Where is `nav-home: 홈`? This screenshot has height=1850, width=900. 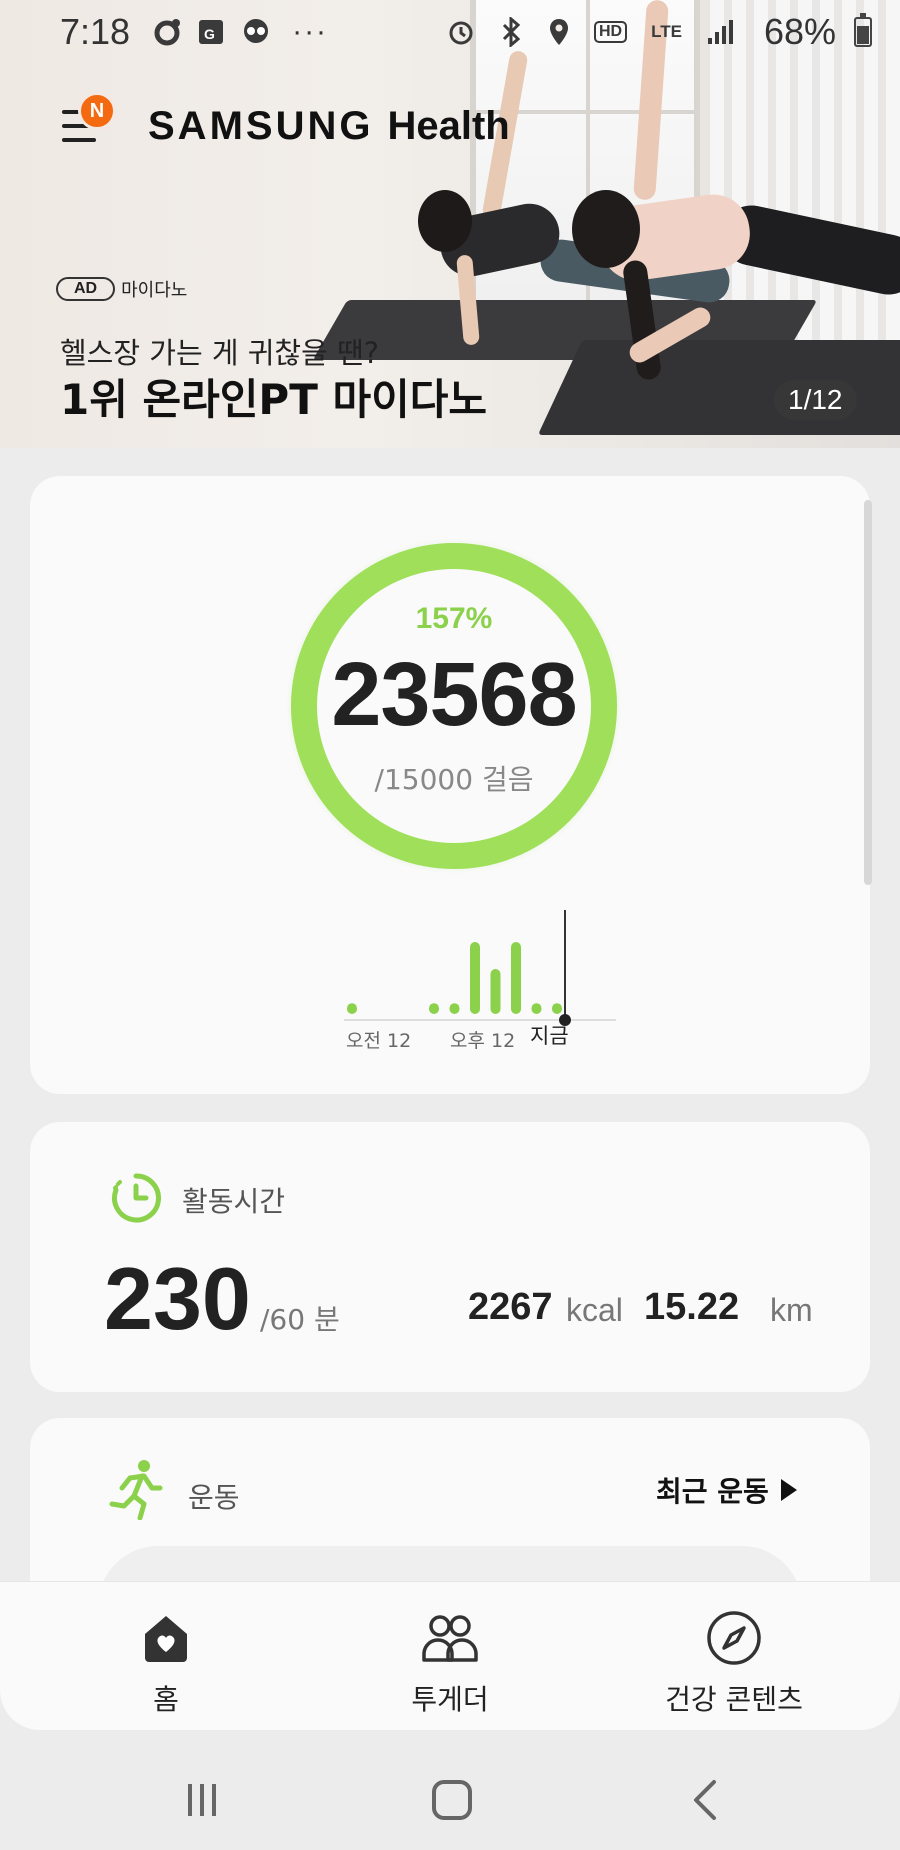
nav-home: 홈 is located at coordinates (166, 1664).